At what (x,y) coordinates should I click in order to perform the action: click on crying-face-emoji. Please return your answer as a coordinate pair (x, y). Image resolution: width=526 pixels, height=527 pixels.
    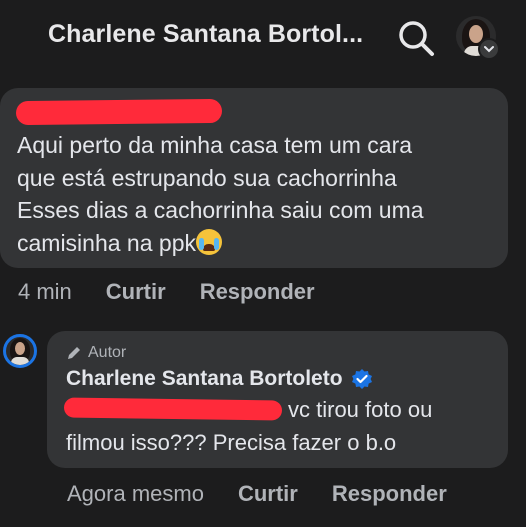
    Looking at the image, I should click on (209, 241).